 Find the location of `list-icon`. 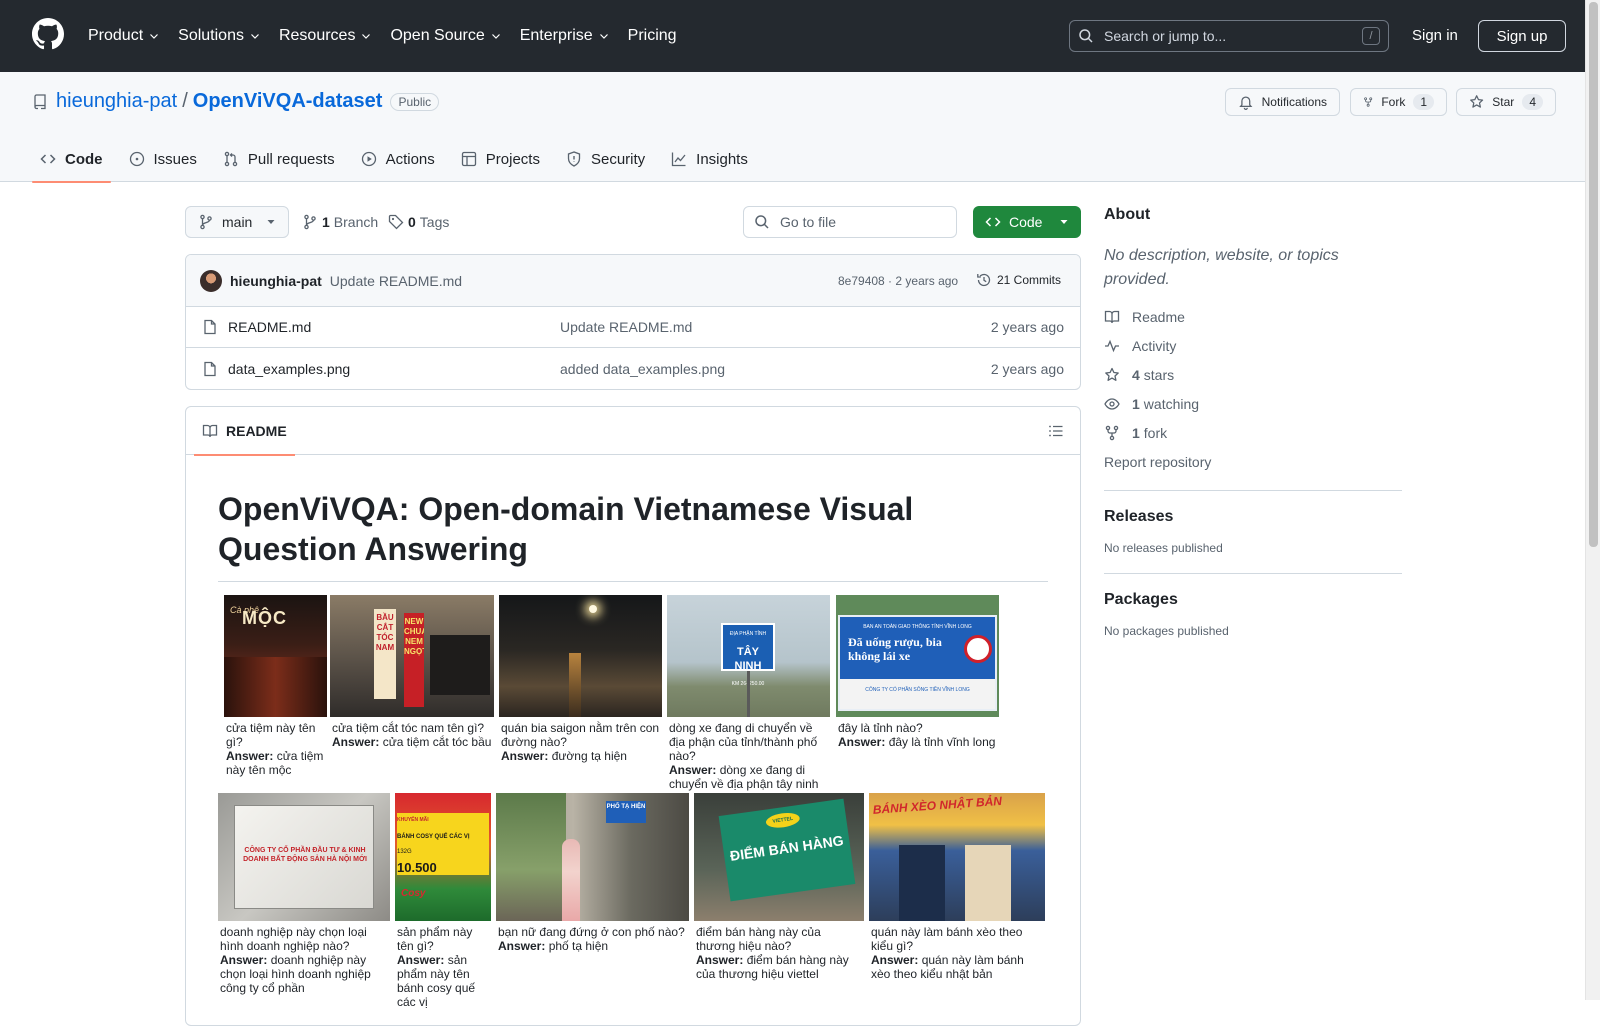

list-icon is located at coordinates (1056, 431).